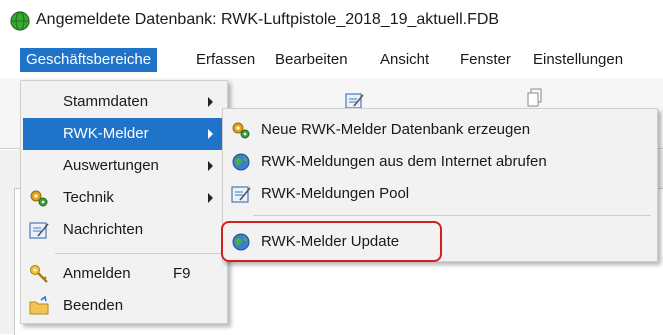 This screenshot has width=663, height=335. What do you see at coordinates (404, 161) in the screenshot?
I see `menu-item-label: RWK-Meldungen aus dem Internet abrufen` at bounding box center [404, 161].